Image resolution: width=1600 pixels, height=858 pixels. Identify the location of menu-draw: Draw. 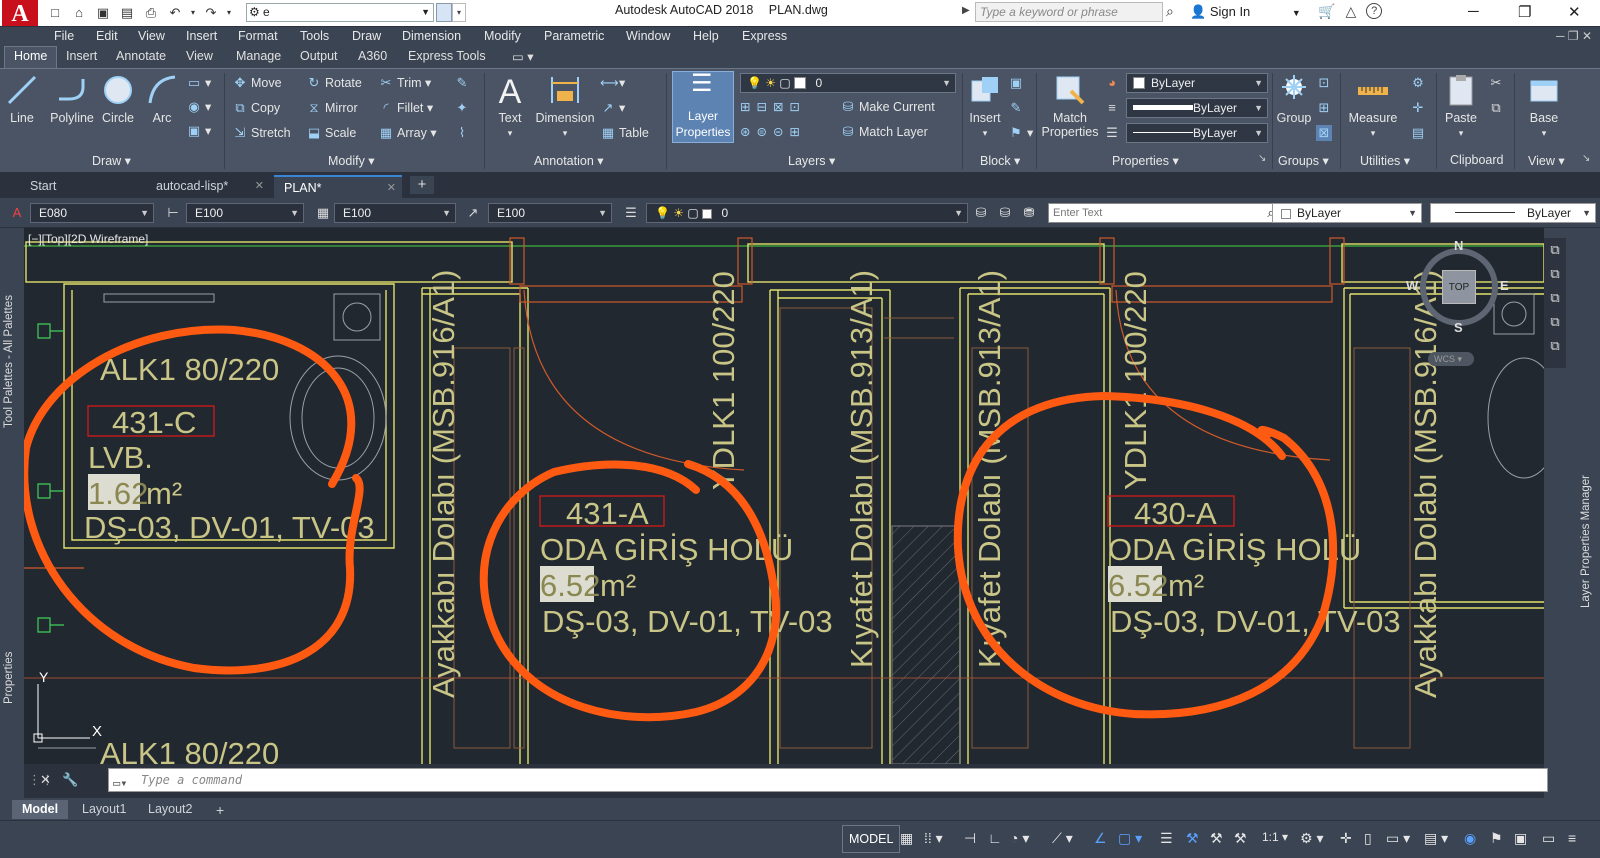
(366, 36).